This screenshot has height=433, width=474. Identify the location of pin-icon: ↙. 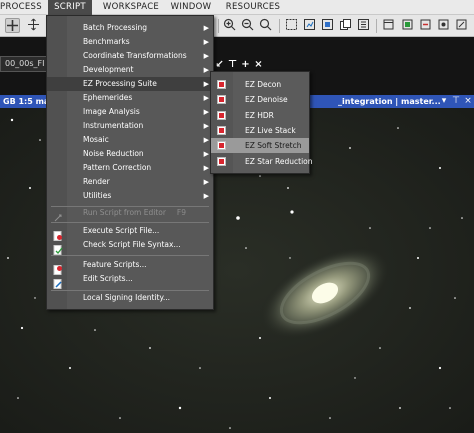
(219, 64).